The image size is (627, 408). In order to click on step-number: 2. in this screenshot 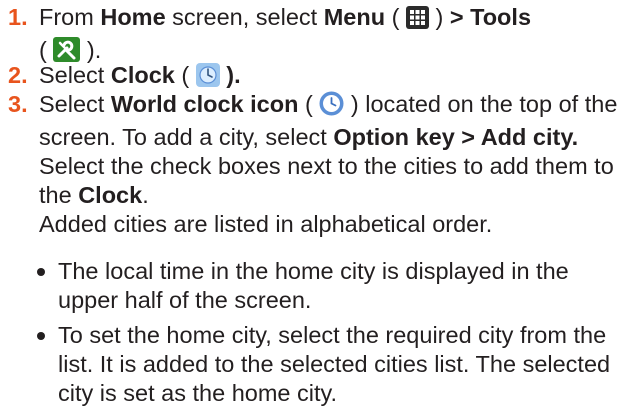, I will do `click(18, 75)`.